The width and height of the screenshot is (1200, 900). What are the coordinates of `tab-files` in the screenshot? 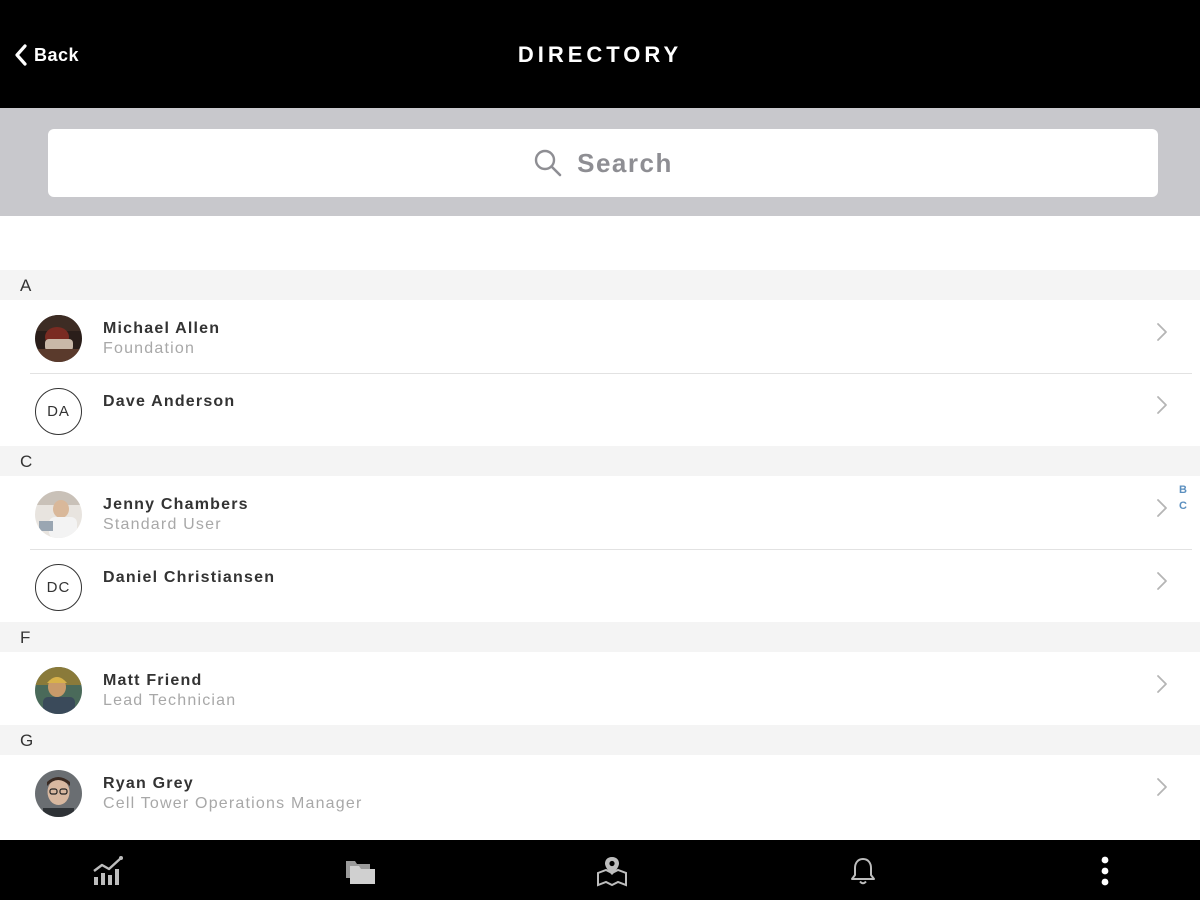 It's located at (360, 871).